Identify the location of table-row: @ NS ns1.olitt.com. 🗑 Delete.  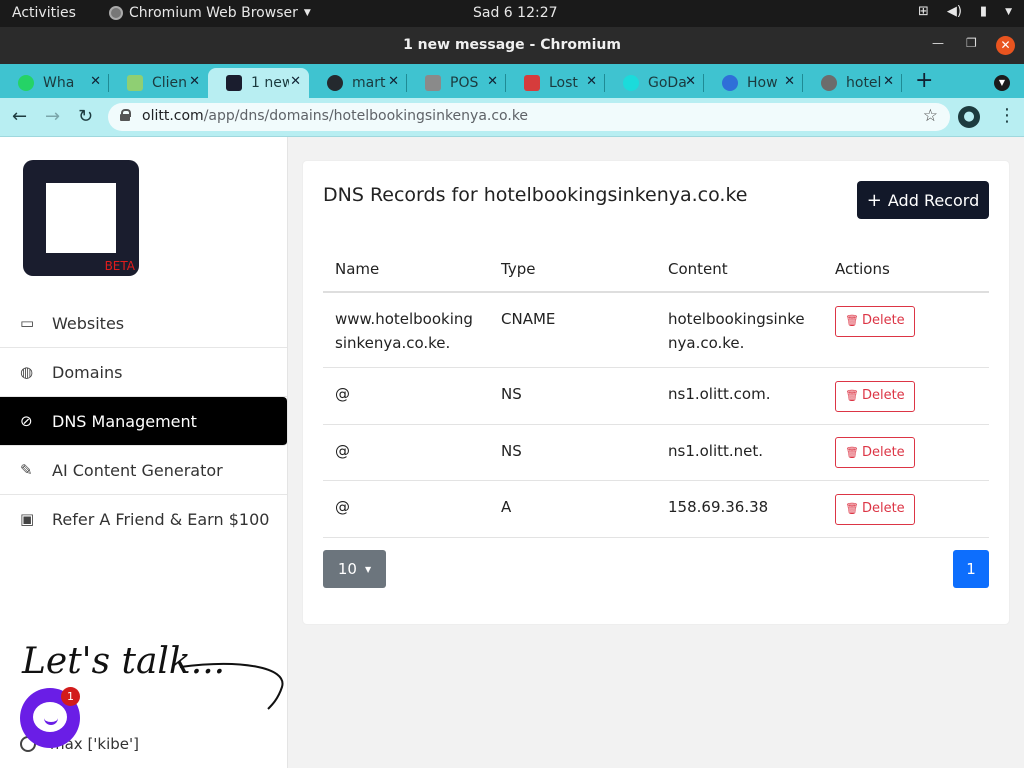
(656, 396).